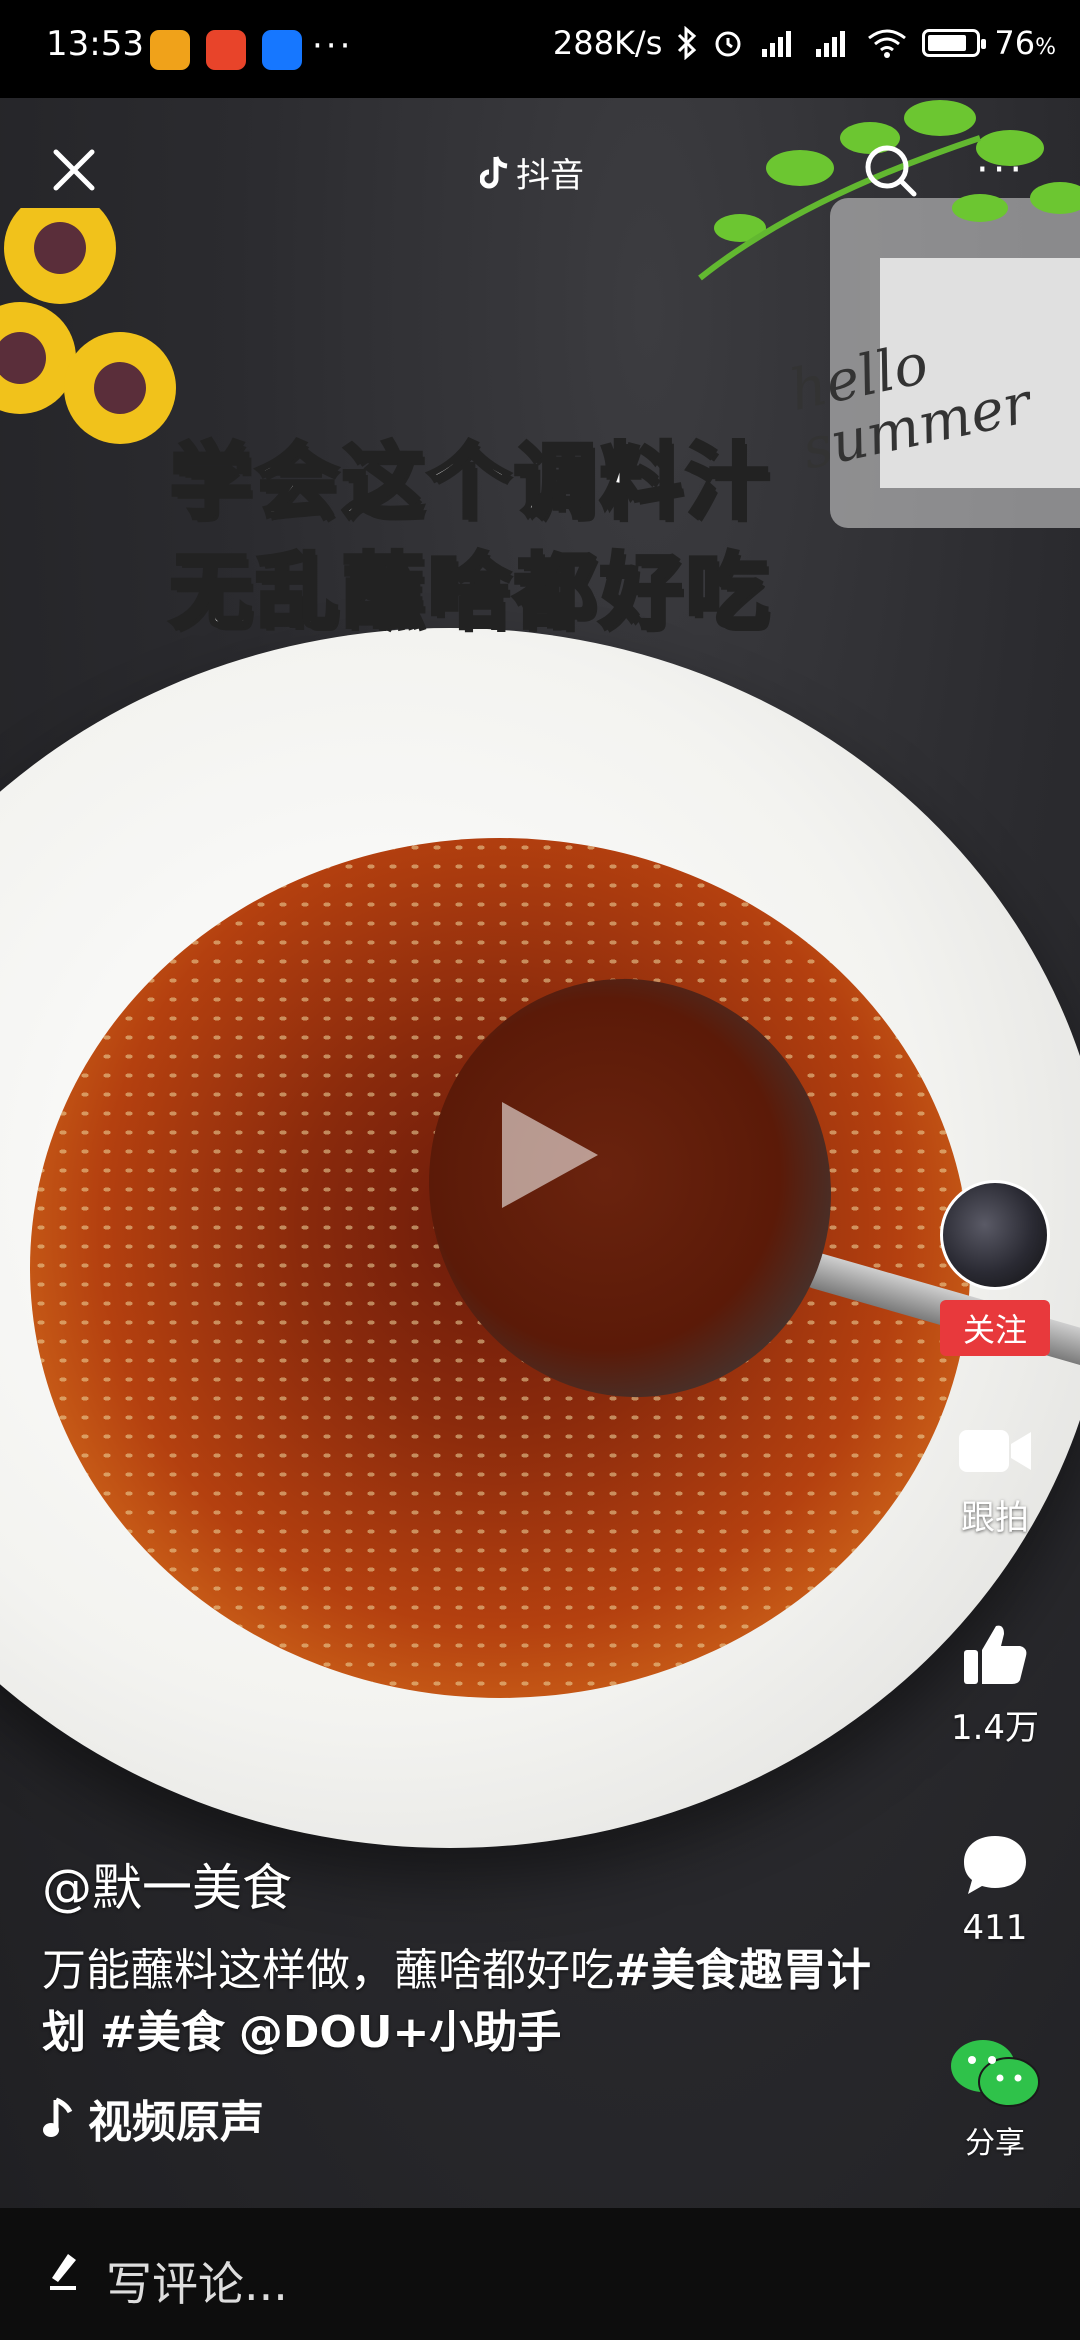 Image resolution: width=1080 pixels, height=2340 pixels. I want to click on top-bar: 抖音 ···, so click(540, 168).